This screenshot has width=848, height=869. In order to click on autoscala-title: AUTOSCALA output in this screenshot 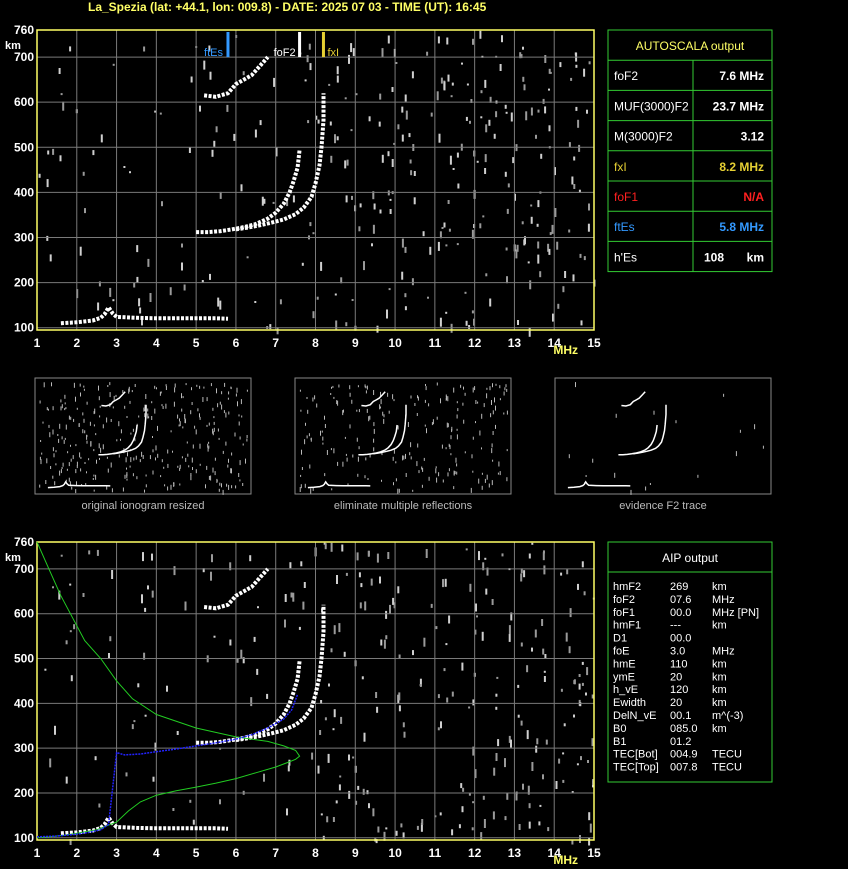, I will do `click(690, 46)`.